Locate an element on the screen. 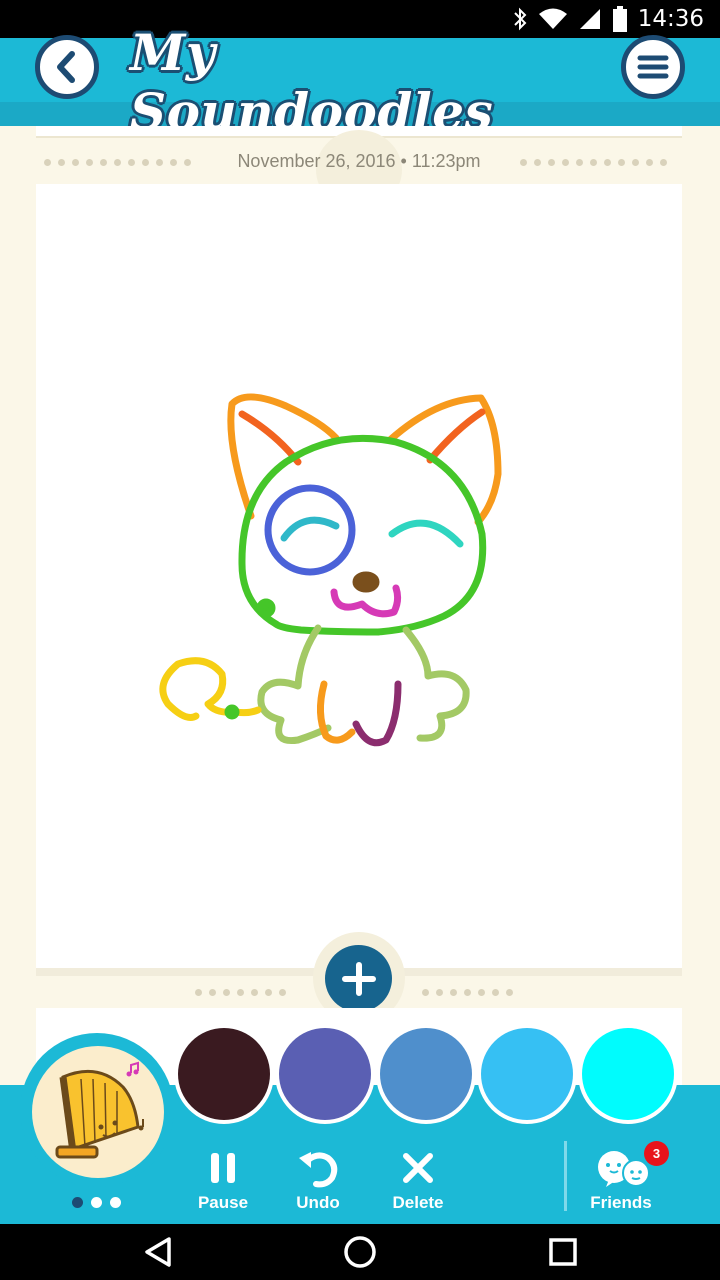  dots-add-right is located at coordinates (467, 992).